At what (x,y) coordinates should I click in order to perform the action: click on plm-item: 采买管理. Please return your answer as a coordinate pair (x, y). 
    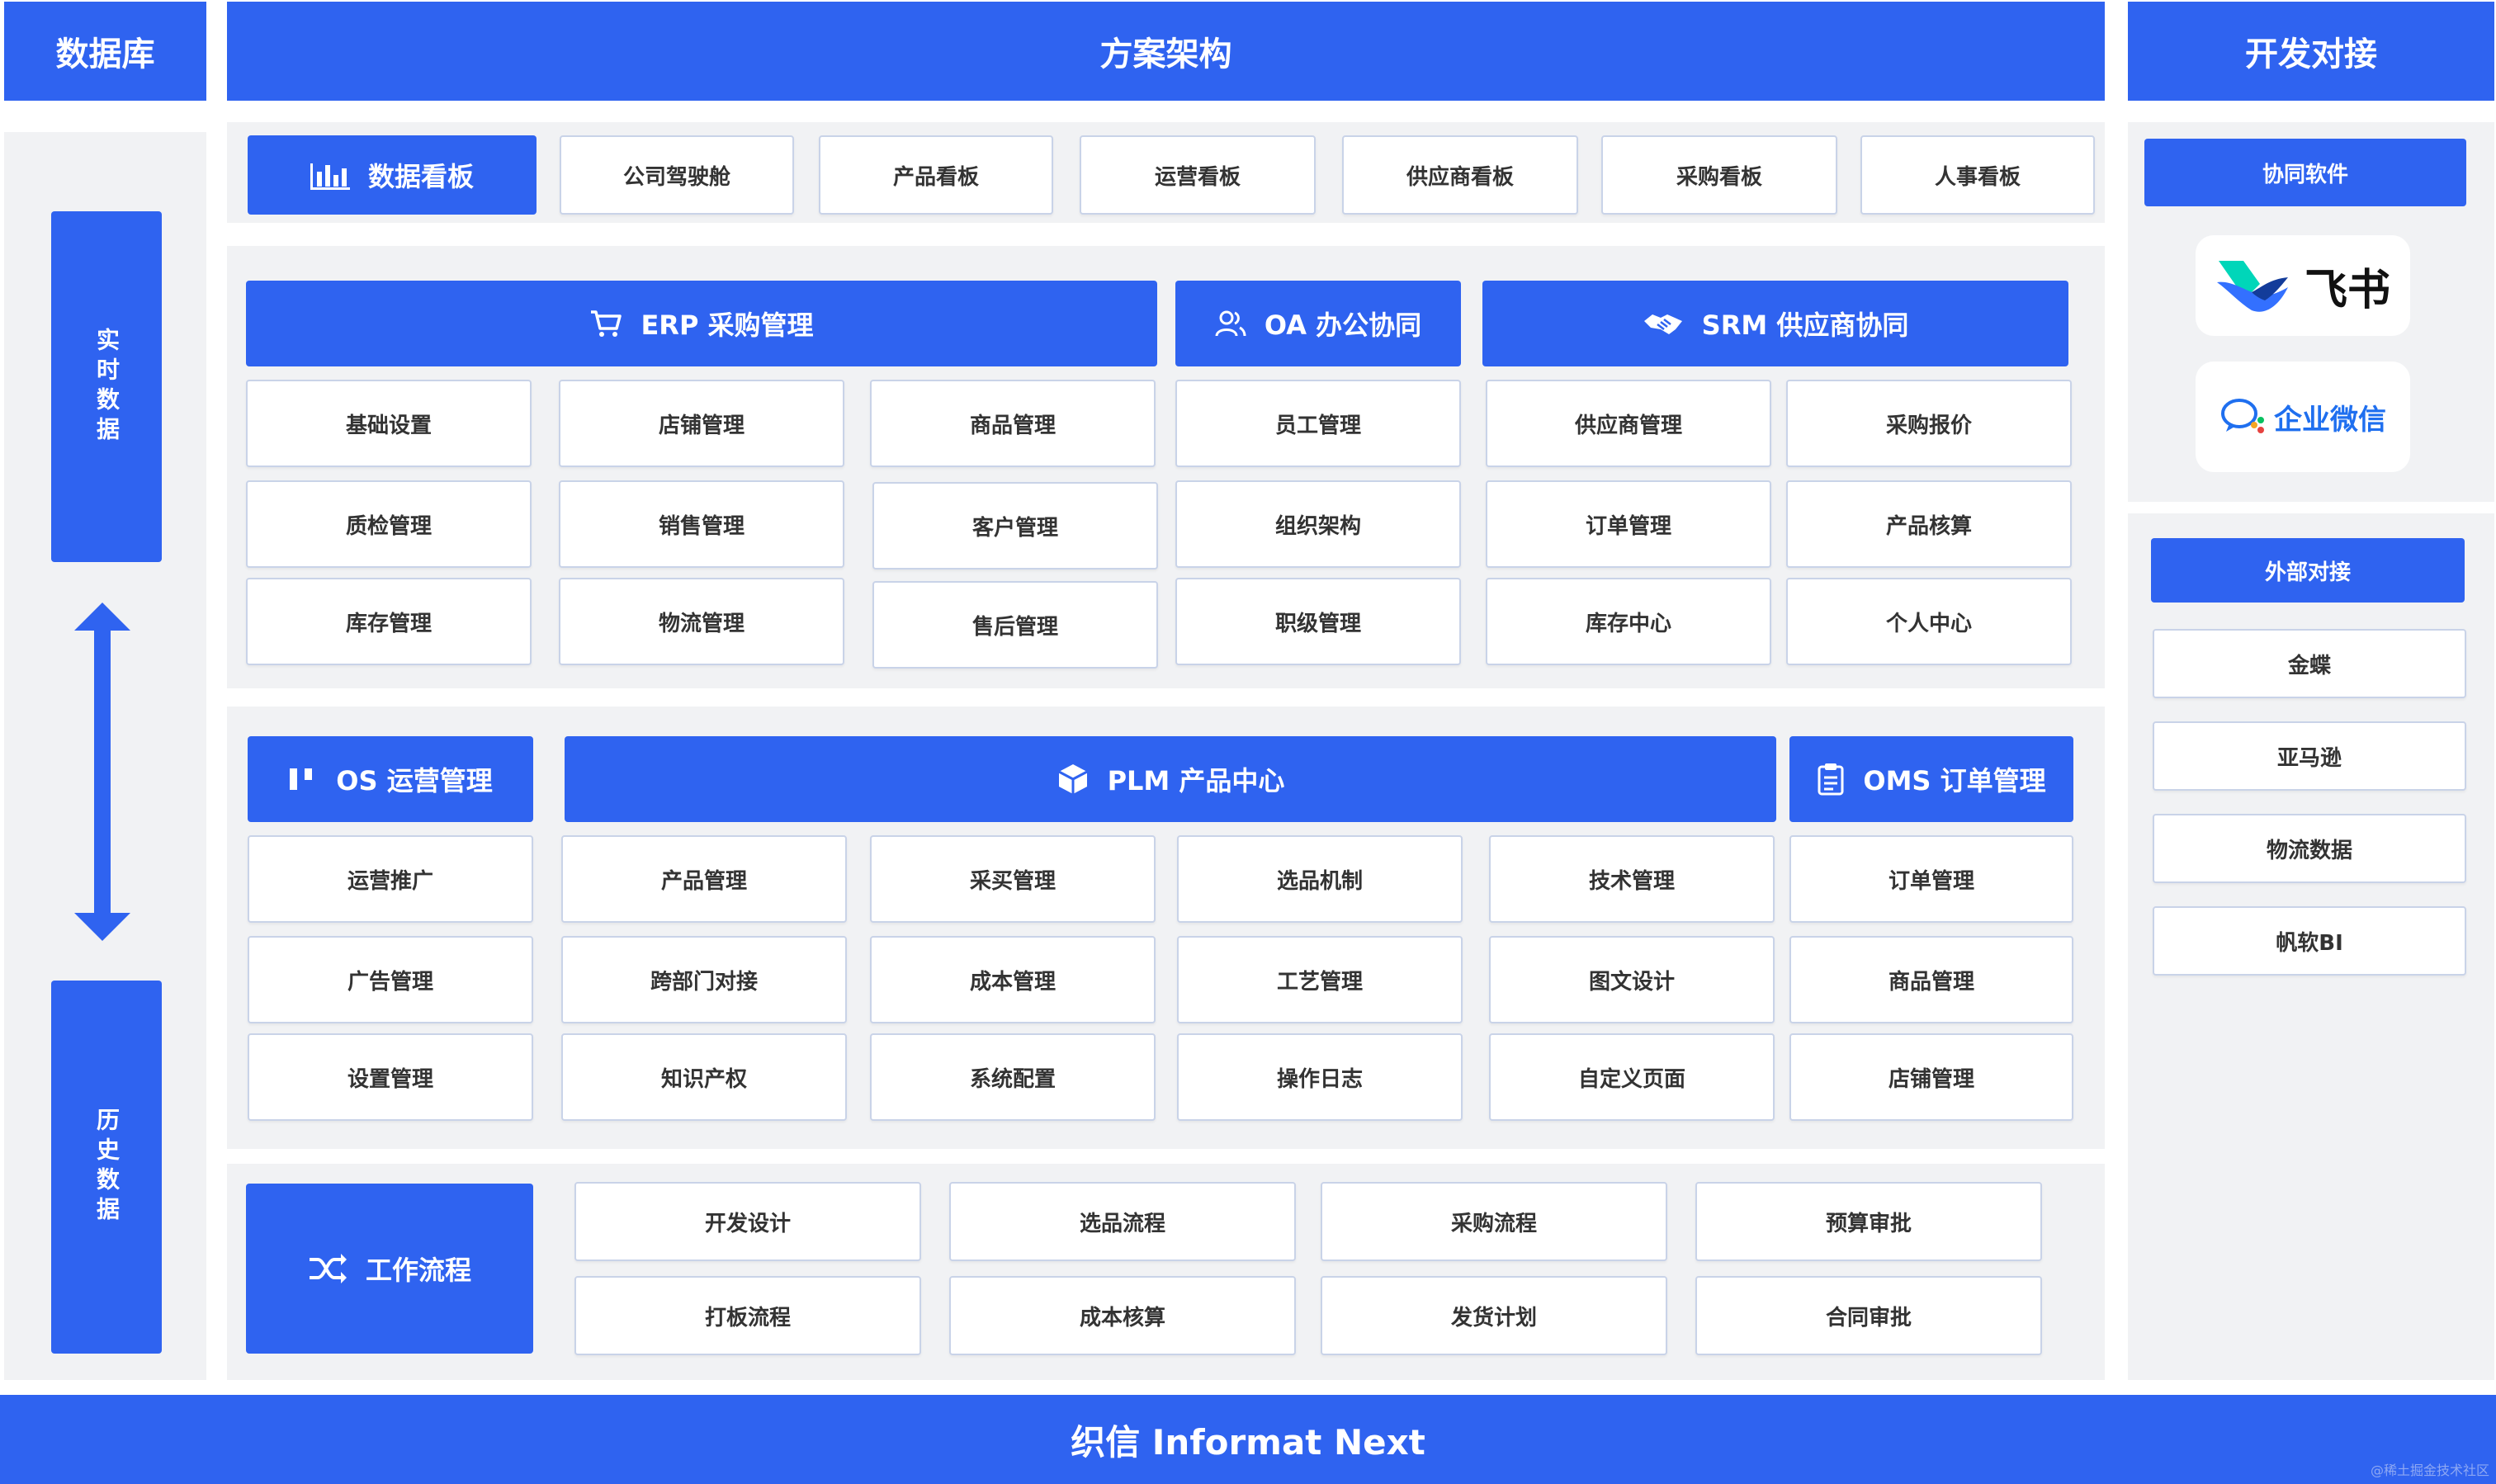
    Looking at the image, I should click on (1013, 879).